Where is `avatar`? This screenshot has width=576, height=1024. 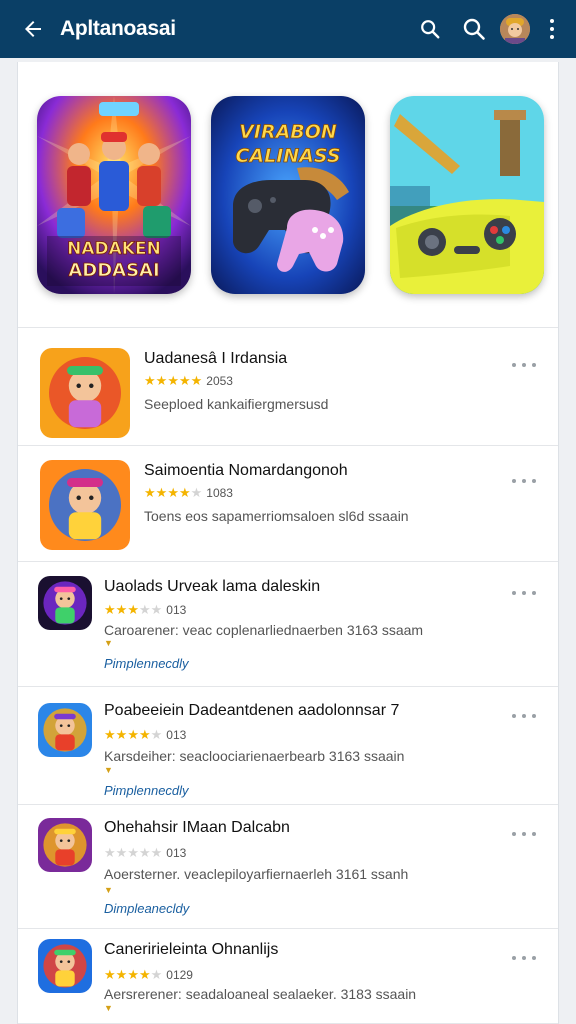 avatar is located at coordinates (515, 29).